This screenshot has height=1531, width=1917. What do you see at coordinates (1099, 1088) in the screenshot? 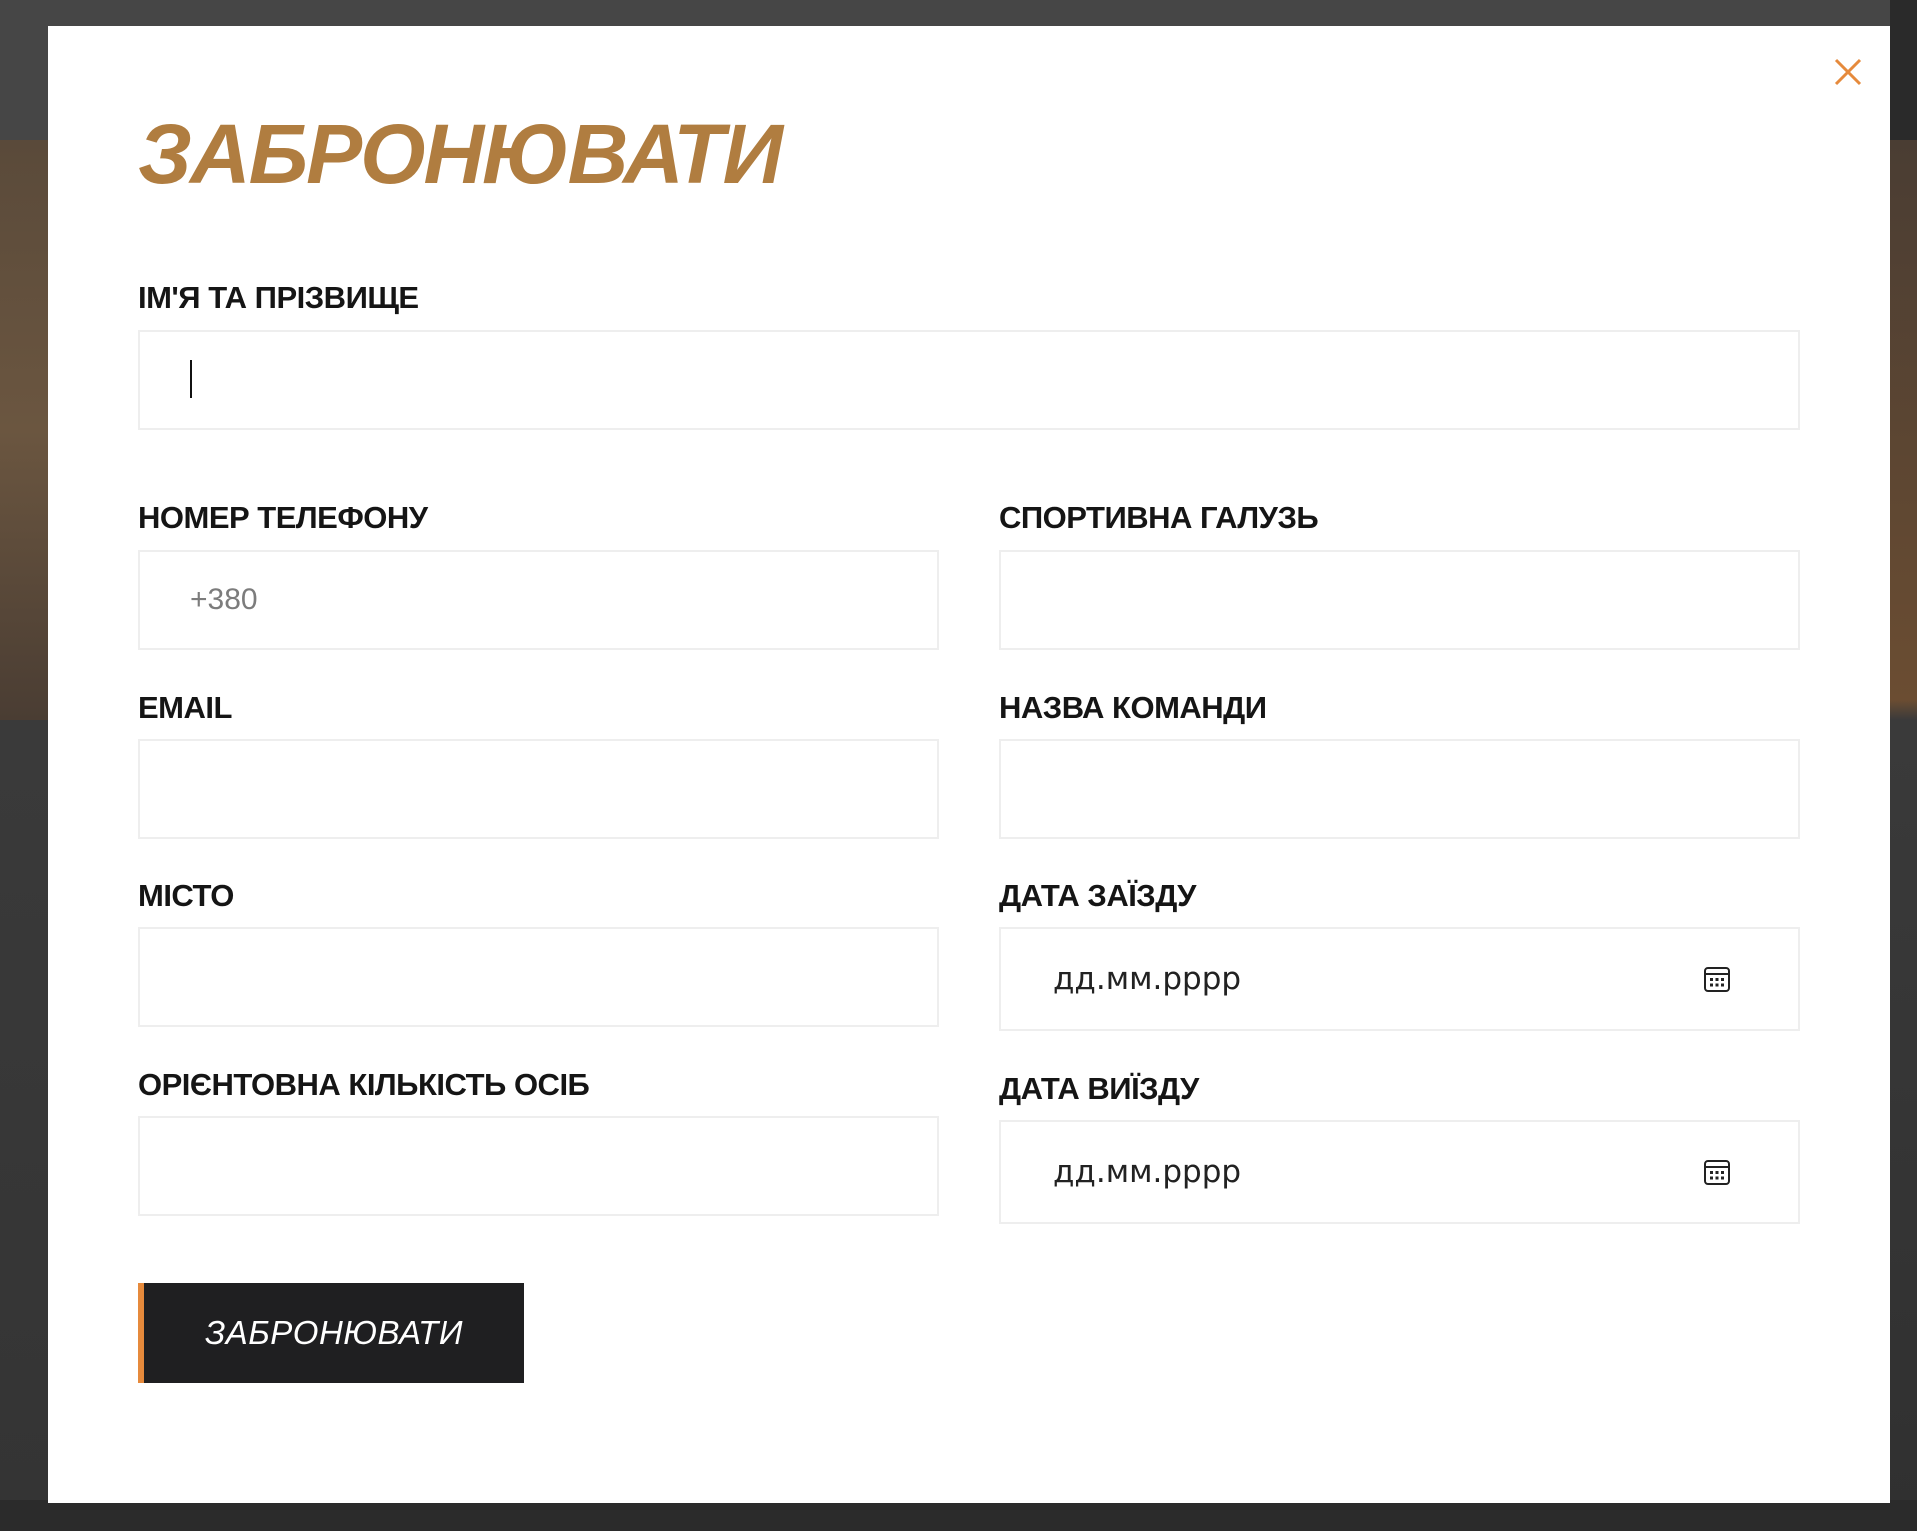
I see `check-out-date-label: ДАТА ВИЇЗДУ` at bounding box center [1099, 1088].